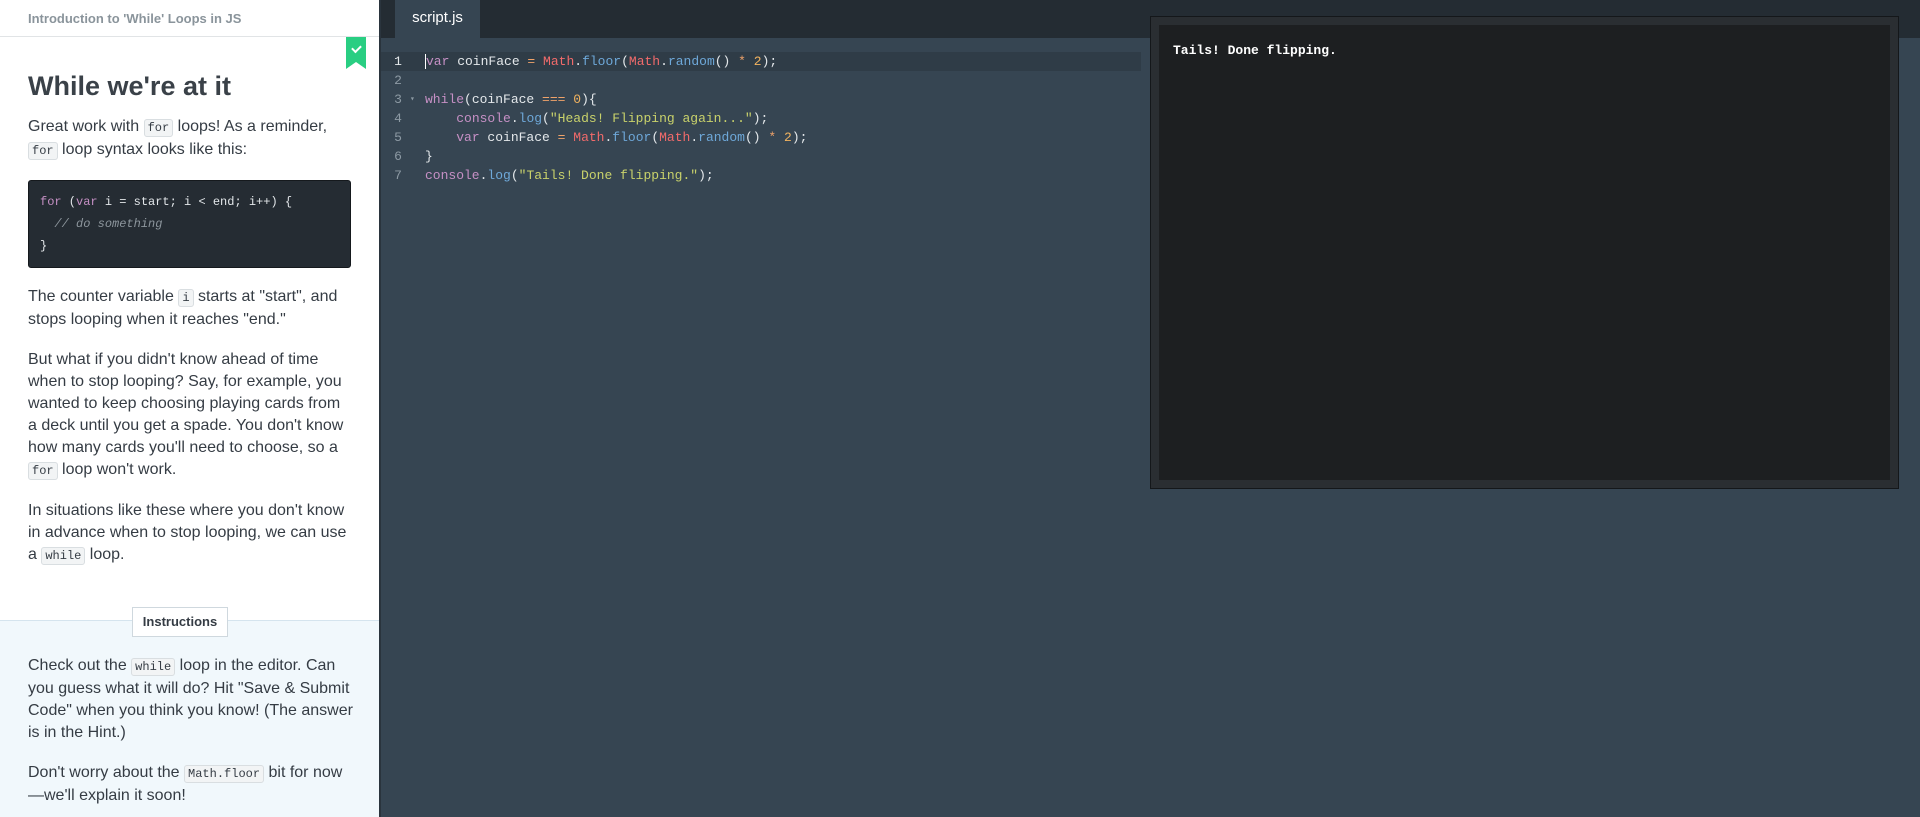 The image size is (1920, 817). Describe the element at coordinates (761, 156) in the screenshot. I see `code-line: 6 }` at that location.